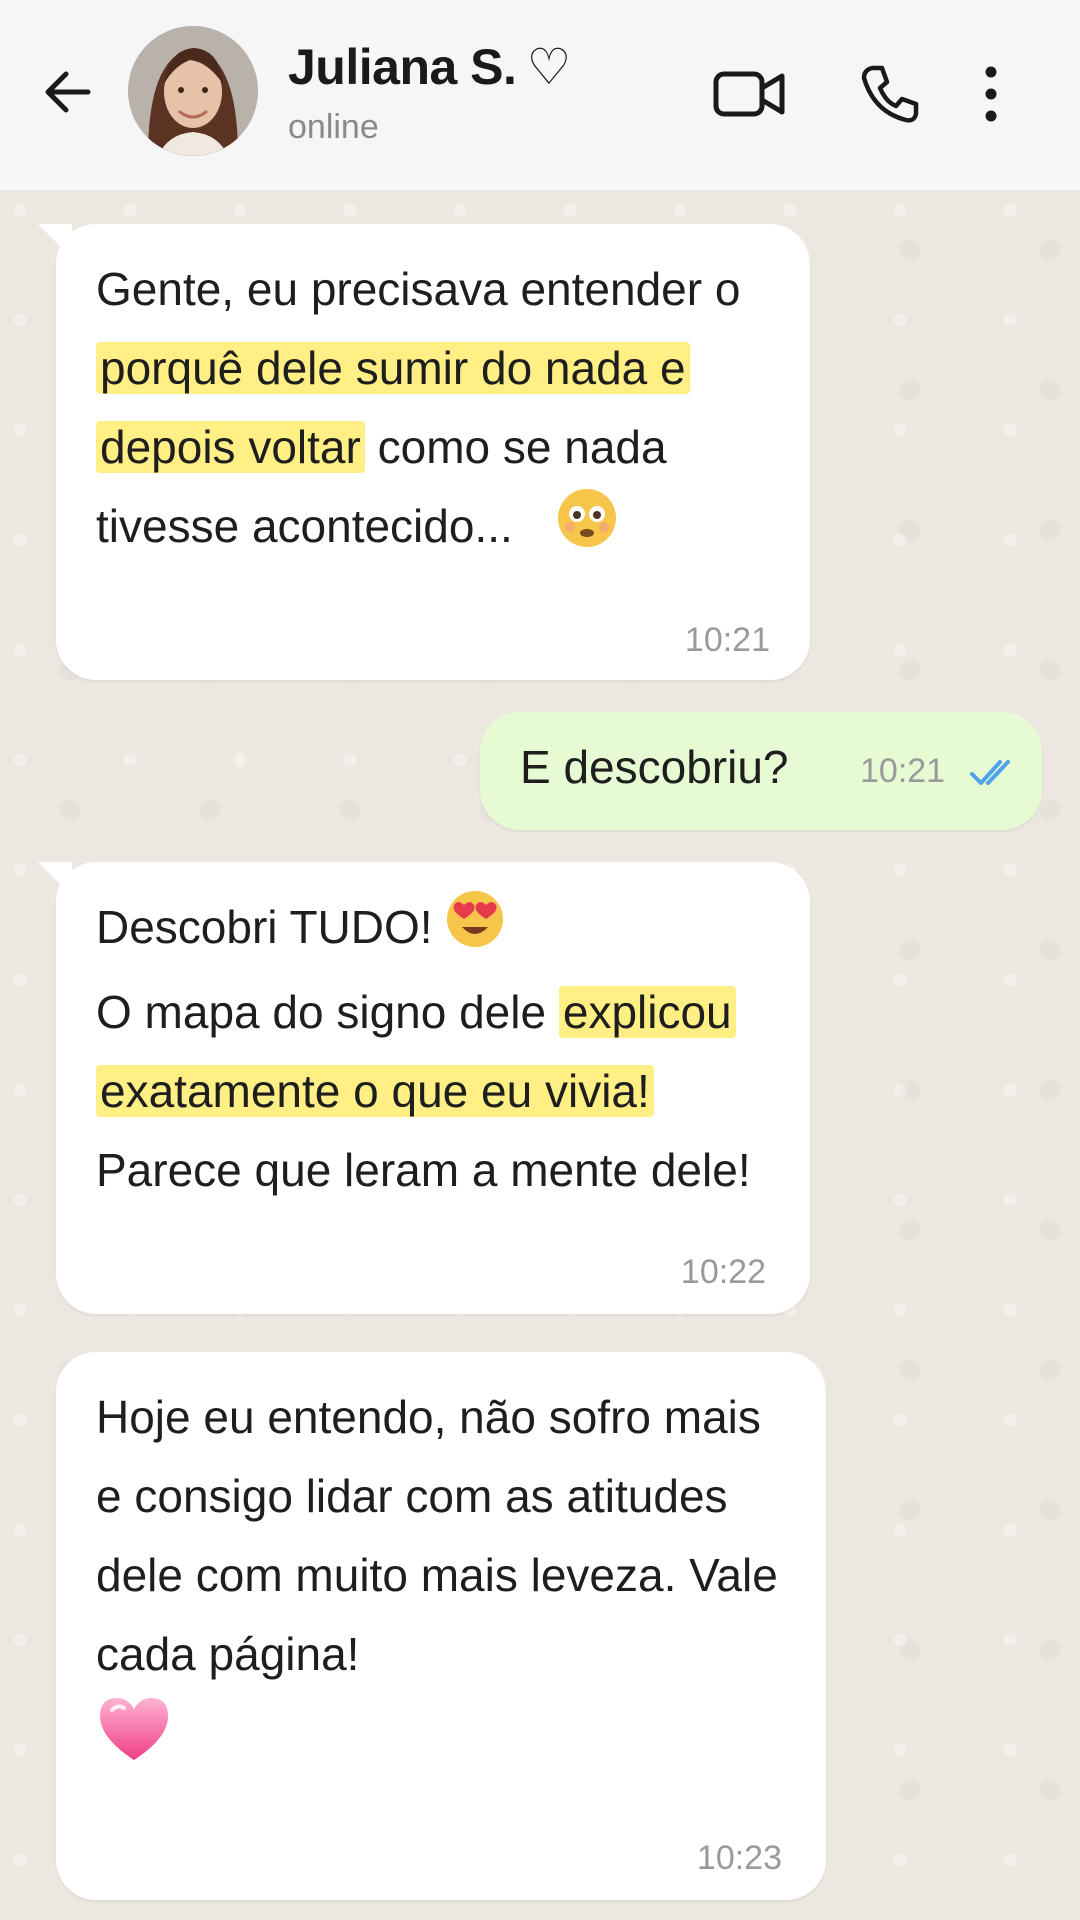 Image resolution: width=1080 pixels, height=1920 pixels. What do you see at coordinates (418, 289) in the screenshot?
I see `message-text-part: Gente, eu precisava entender o` at bounding box center [418, 289].